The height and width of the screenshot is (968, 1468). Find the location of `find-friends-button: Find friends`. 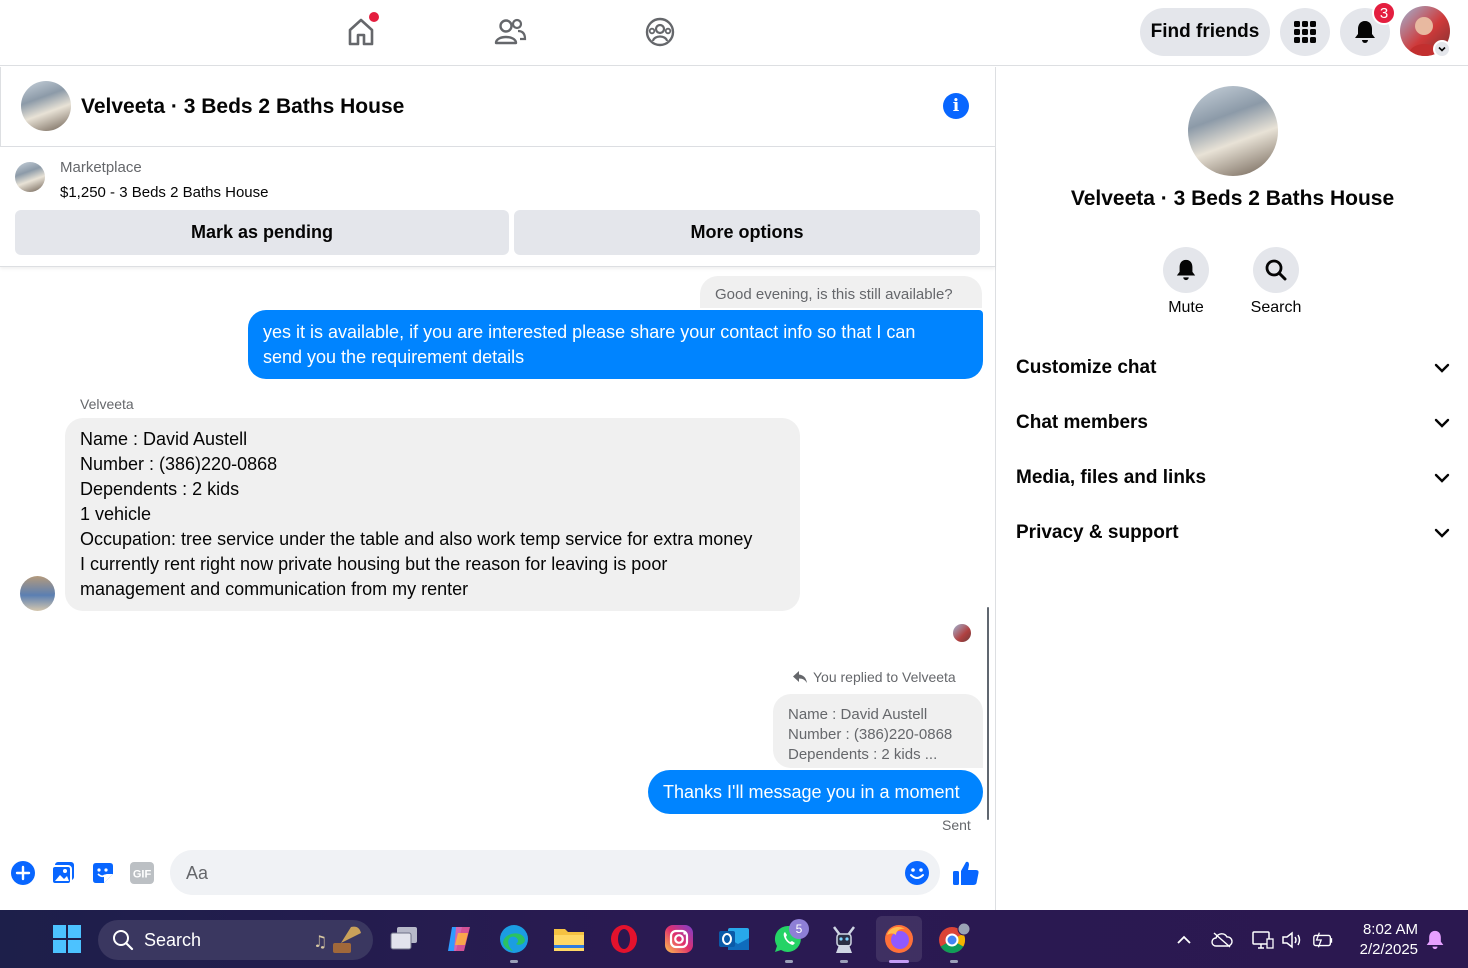

find-friends-button: Find friends is located at coordinates (1205, 32).